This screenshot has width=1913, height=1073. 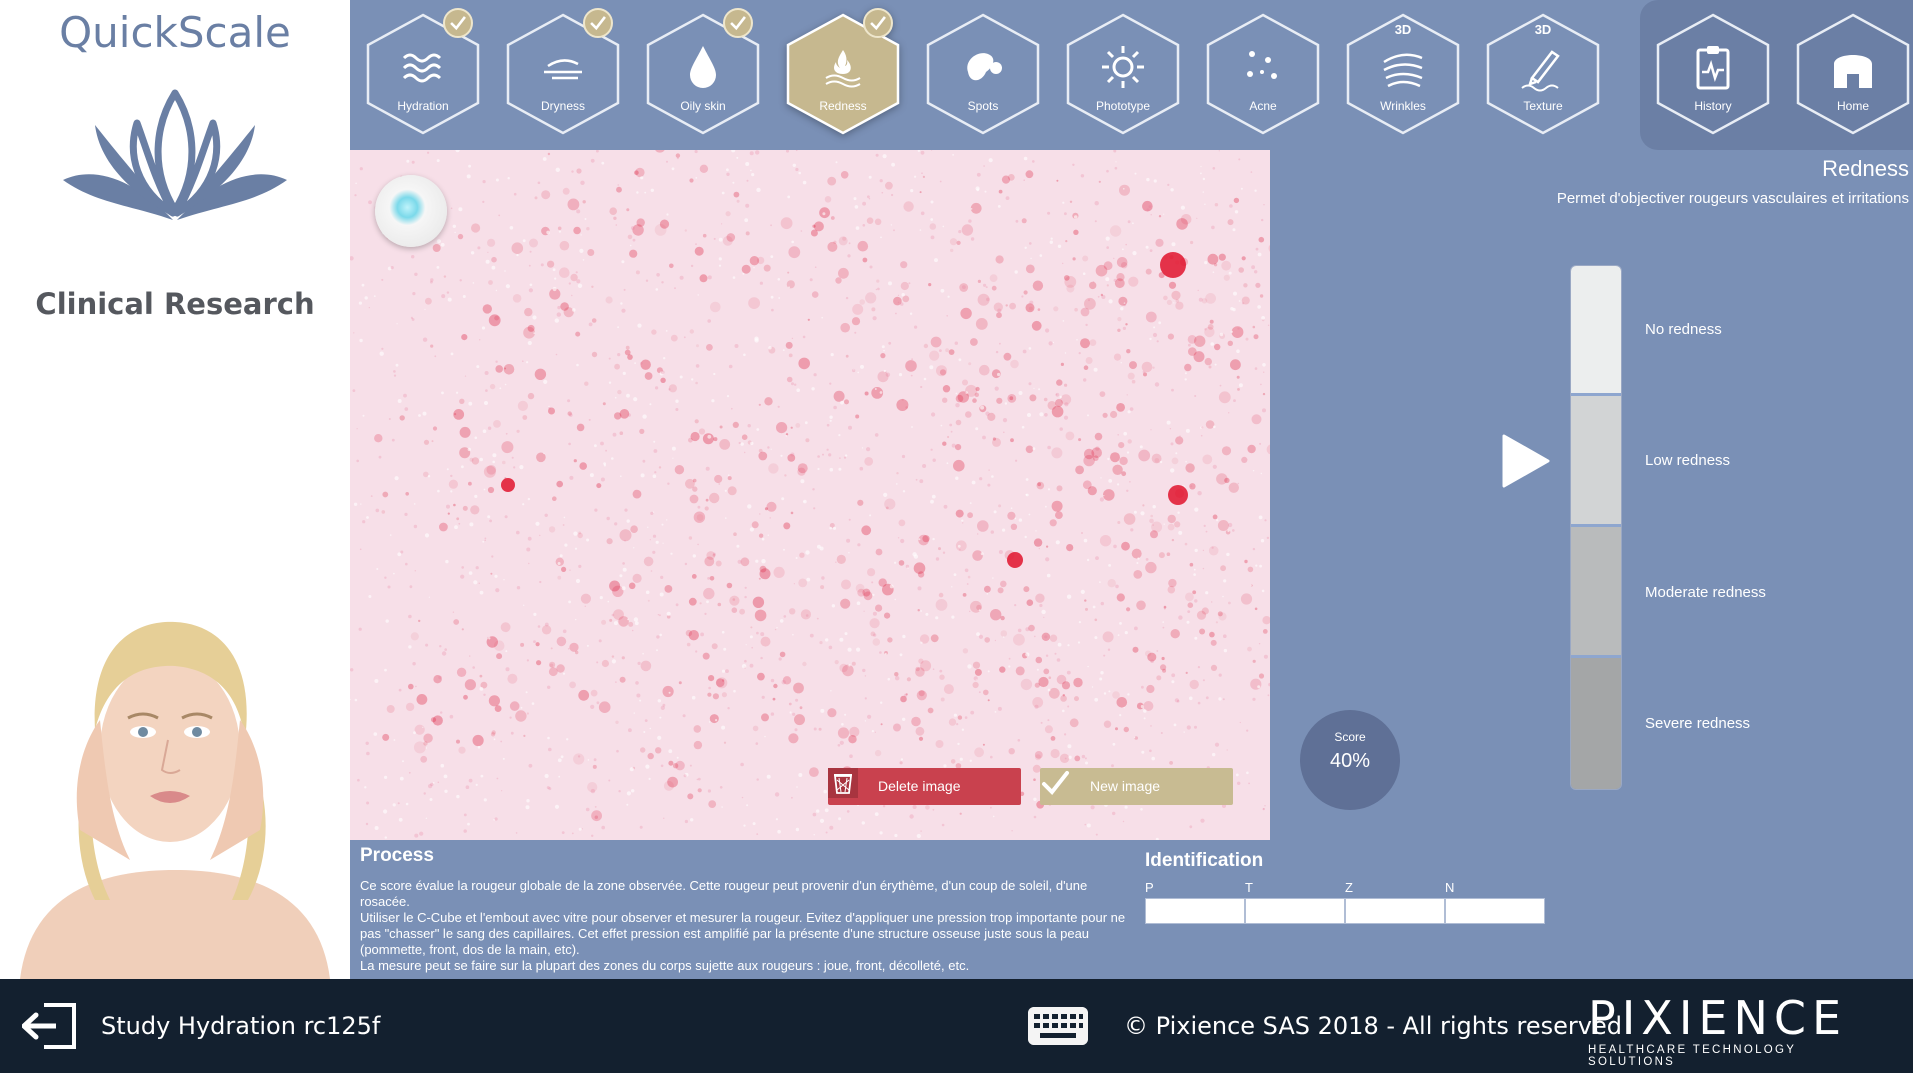 I want to click on ident-input-p, so click(x=1195, y=911).